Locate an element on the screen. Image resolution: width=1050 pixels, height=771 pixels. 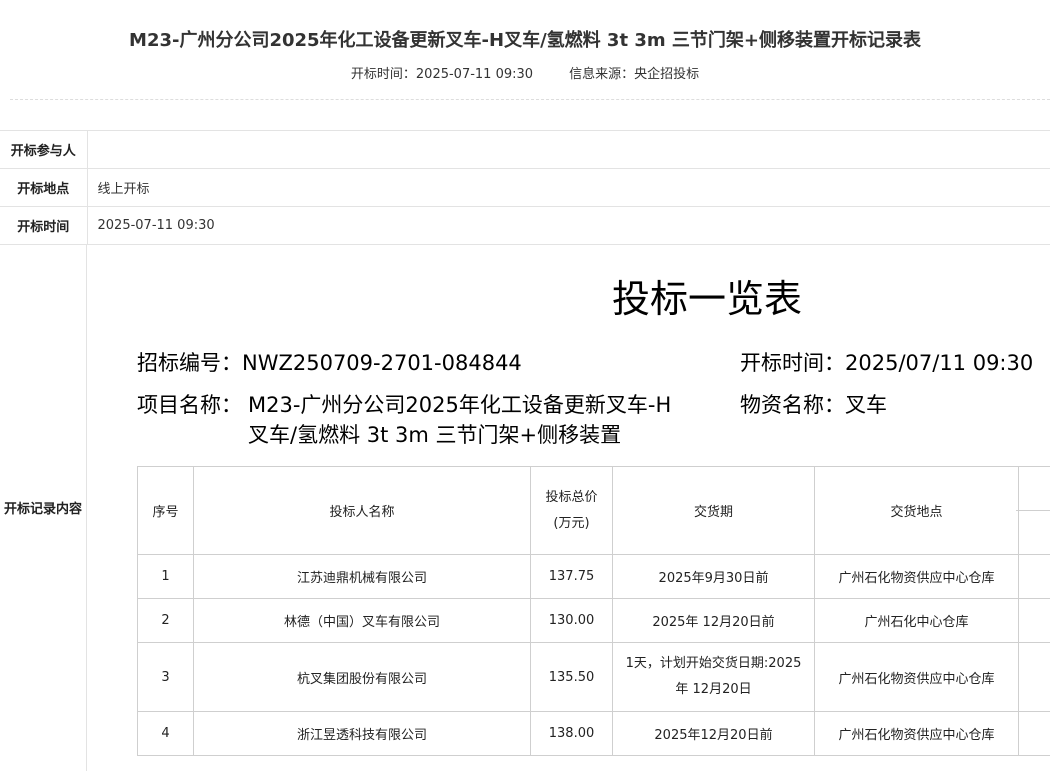
info-table: 开标参与人 开标地点 线上开标 开标时间 2025-07-11 09:30 is located at coordinates (525, 187).